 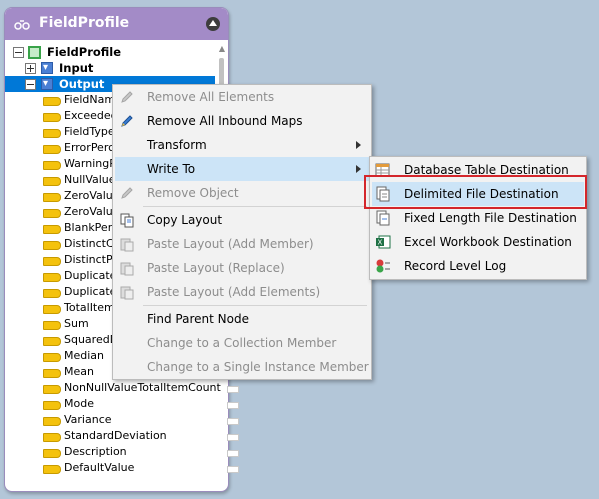 I want to click on tree-node-label: Output, so click(x=82, y=84).